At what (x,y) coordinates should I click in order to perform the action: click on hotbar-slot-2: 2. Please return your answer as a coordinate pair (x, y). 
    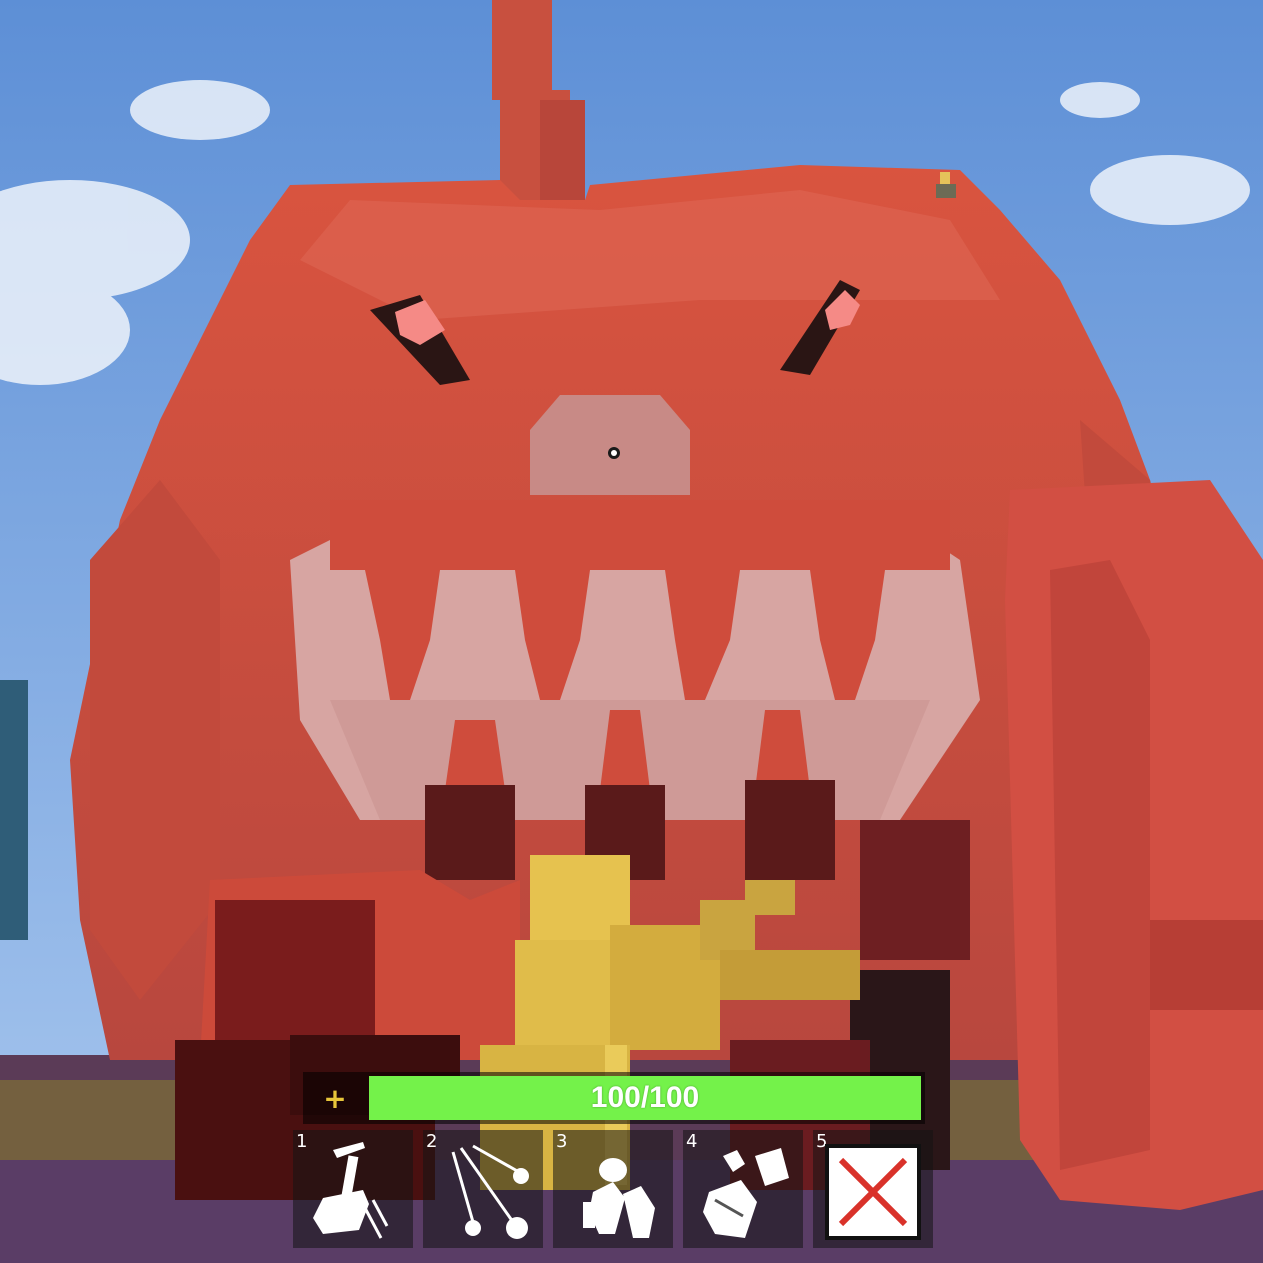
    Looking at the image, I should click on (483, 1189).